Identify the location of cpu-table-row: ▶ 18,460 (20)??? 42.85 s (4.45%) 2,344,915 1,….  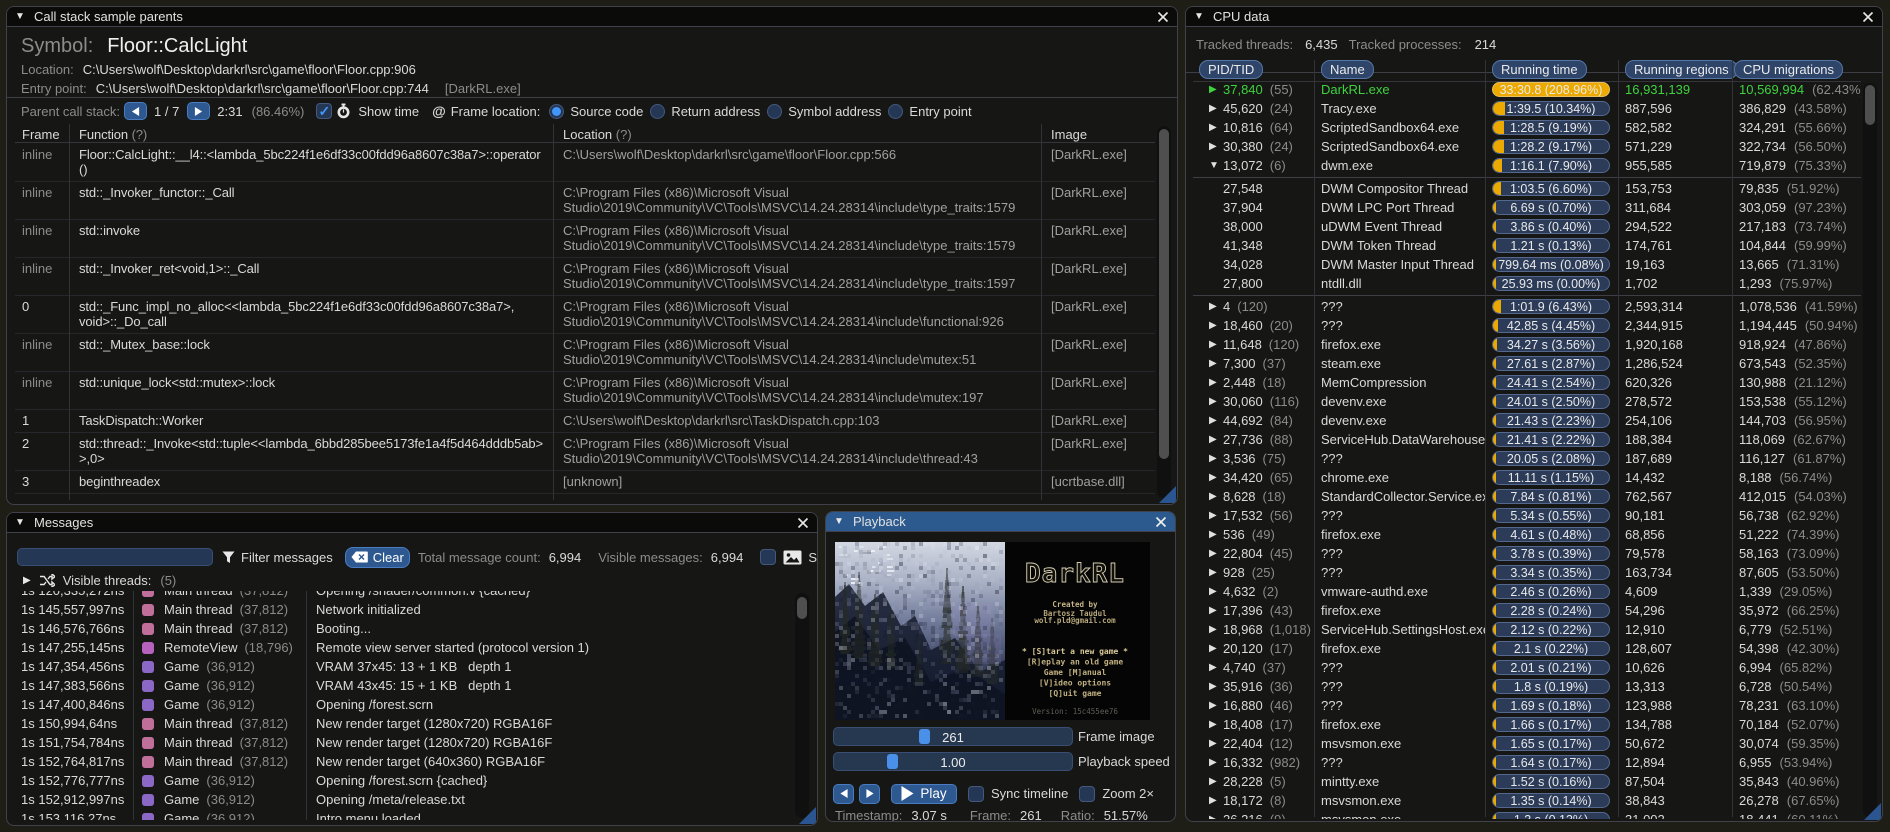
(1527, 325).